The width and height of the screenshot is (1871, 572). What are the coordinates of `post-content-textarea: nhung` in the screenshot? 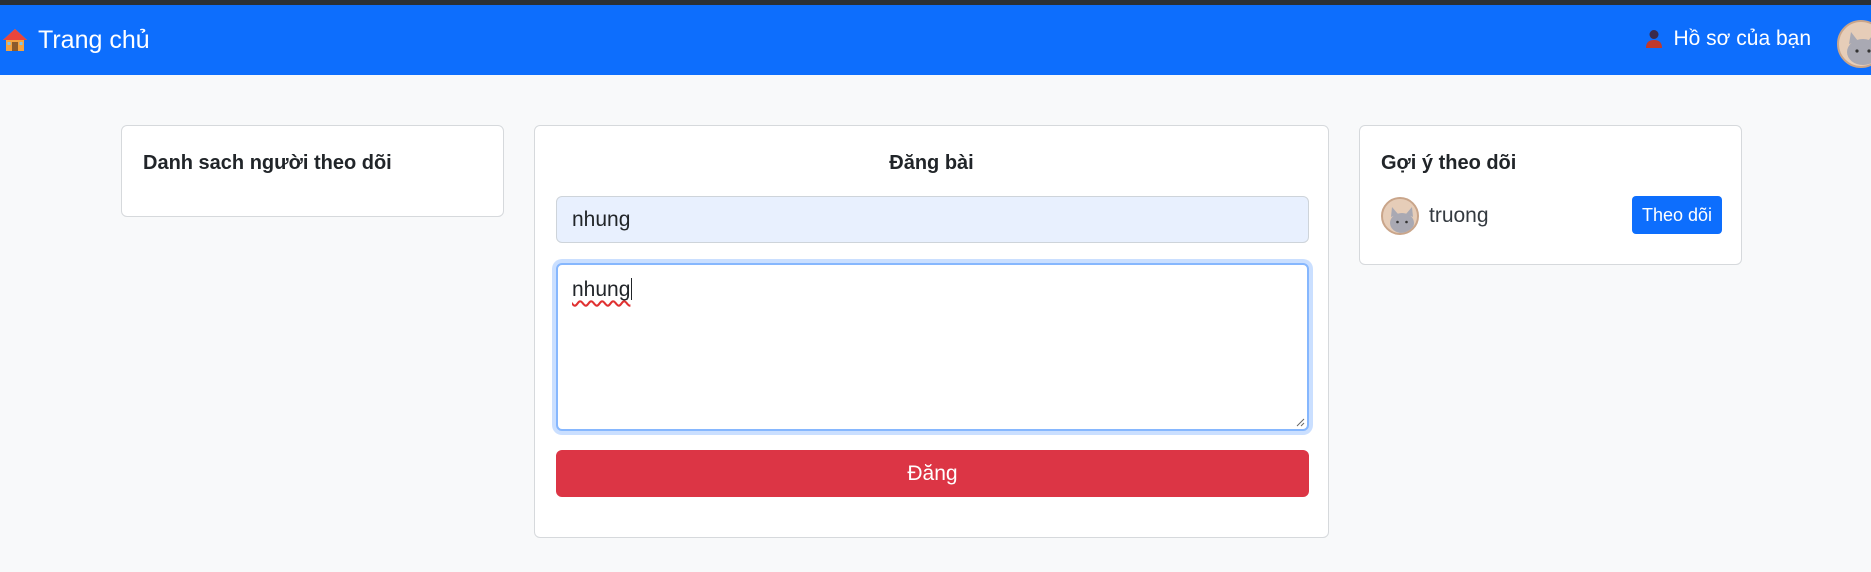 It's located at (932, 347).